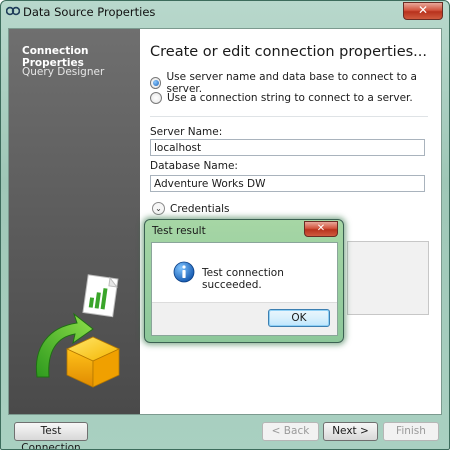 This screenshot has width=450, height=450. Describe the element at coordinates (423, 11) in the screenshot. I see `window-close-button: ✕` at that location.